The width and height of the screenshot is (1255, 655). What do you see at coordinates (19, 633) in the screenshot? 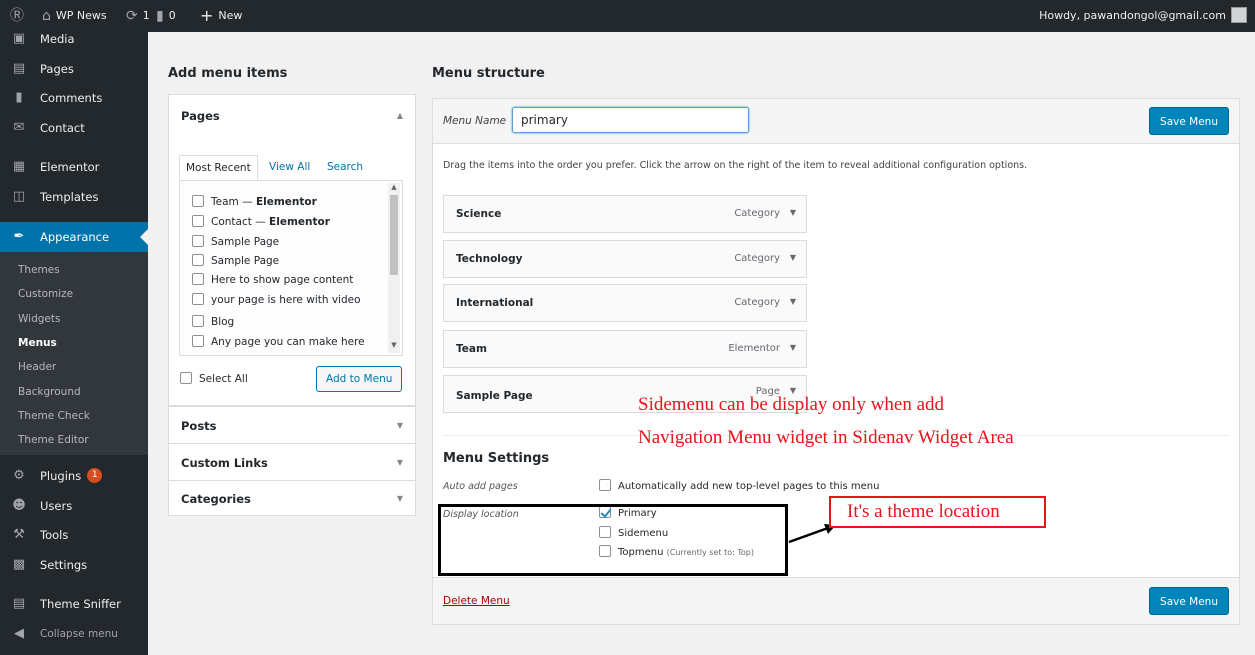
I see `collapse-icon: ◀` at bounding box center [19, 633].